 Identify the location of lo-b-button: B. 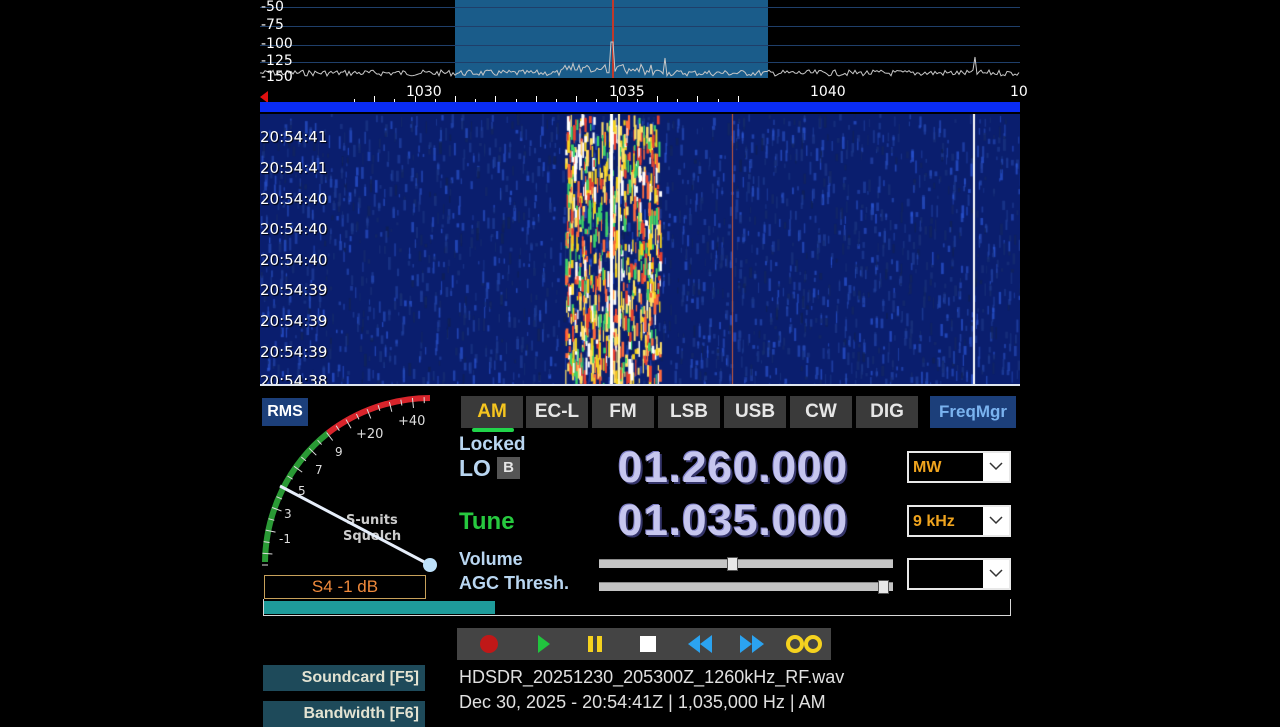
(508, 468).